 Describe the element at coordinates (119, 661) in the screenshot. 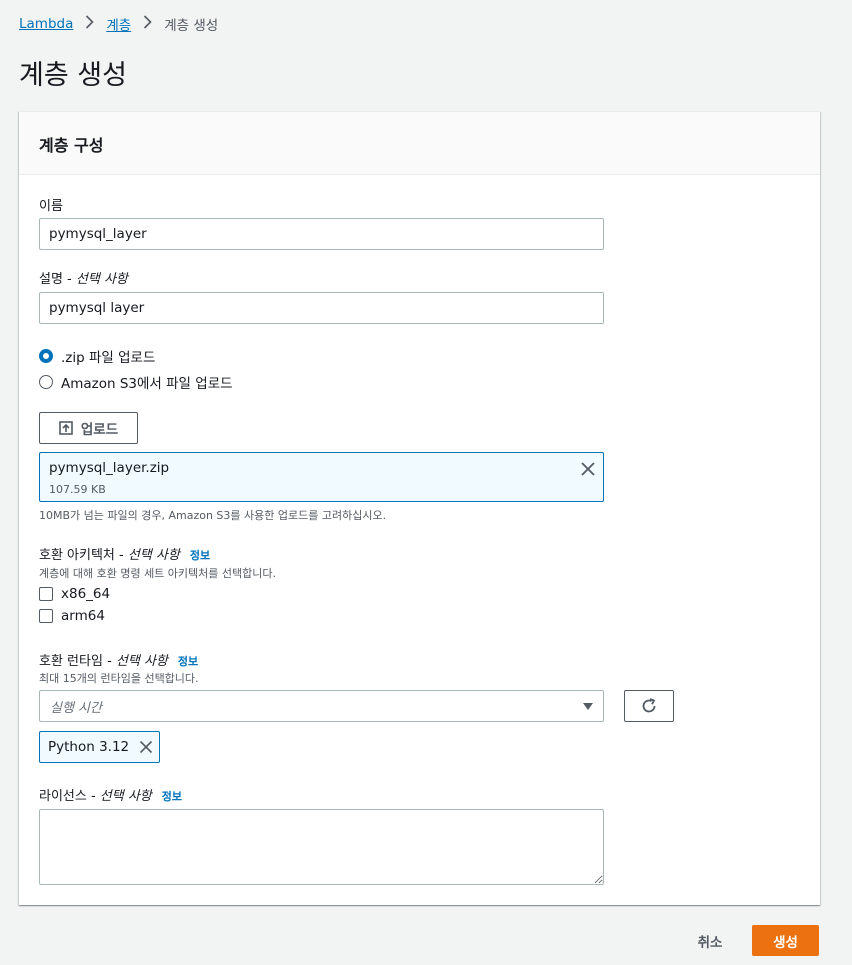

I see `runtimes-label: 호환 런타임 - 선택 사항 정보` at that location.